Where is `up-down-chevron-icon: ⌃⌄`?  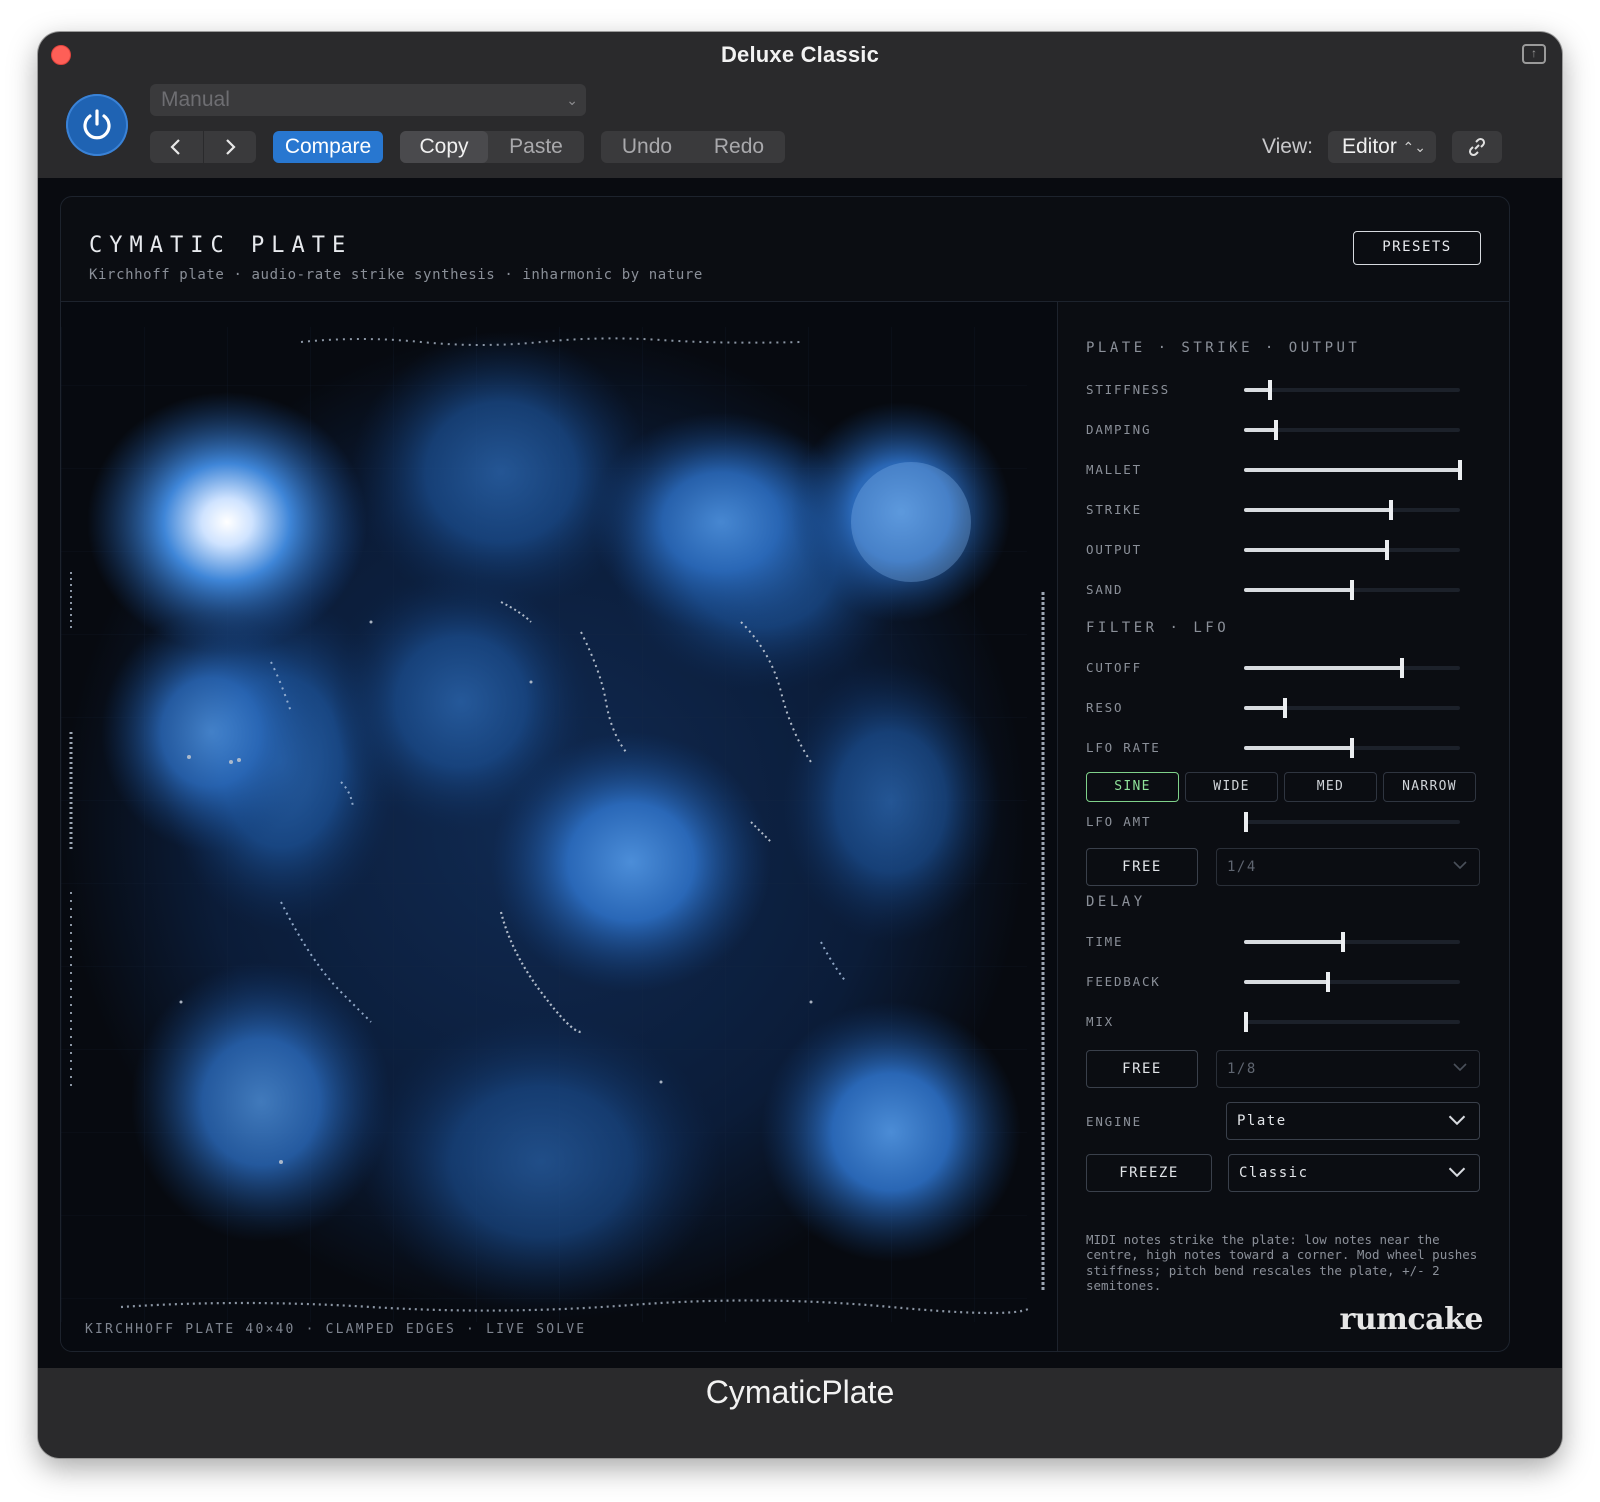 up-down-chevron-icon: ⌃⌄ is located at coordinates (1414, 147).